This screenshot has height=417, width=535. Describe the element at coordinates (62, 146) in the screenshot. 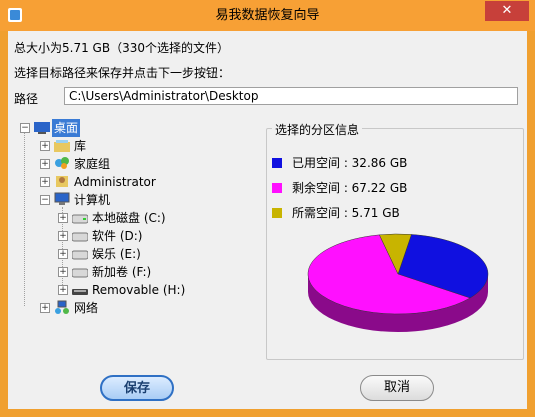

I see `library-icon` at that location.